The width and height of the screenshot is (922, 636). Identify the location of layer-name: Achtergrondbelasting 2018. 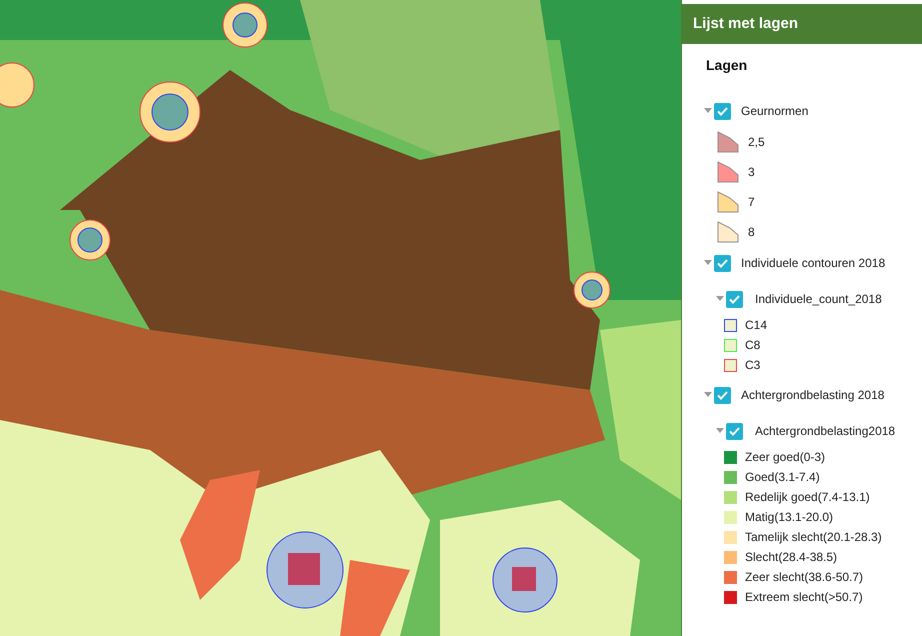
(808, 395).